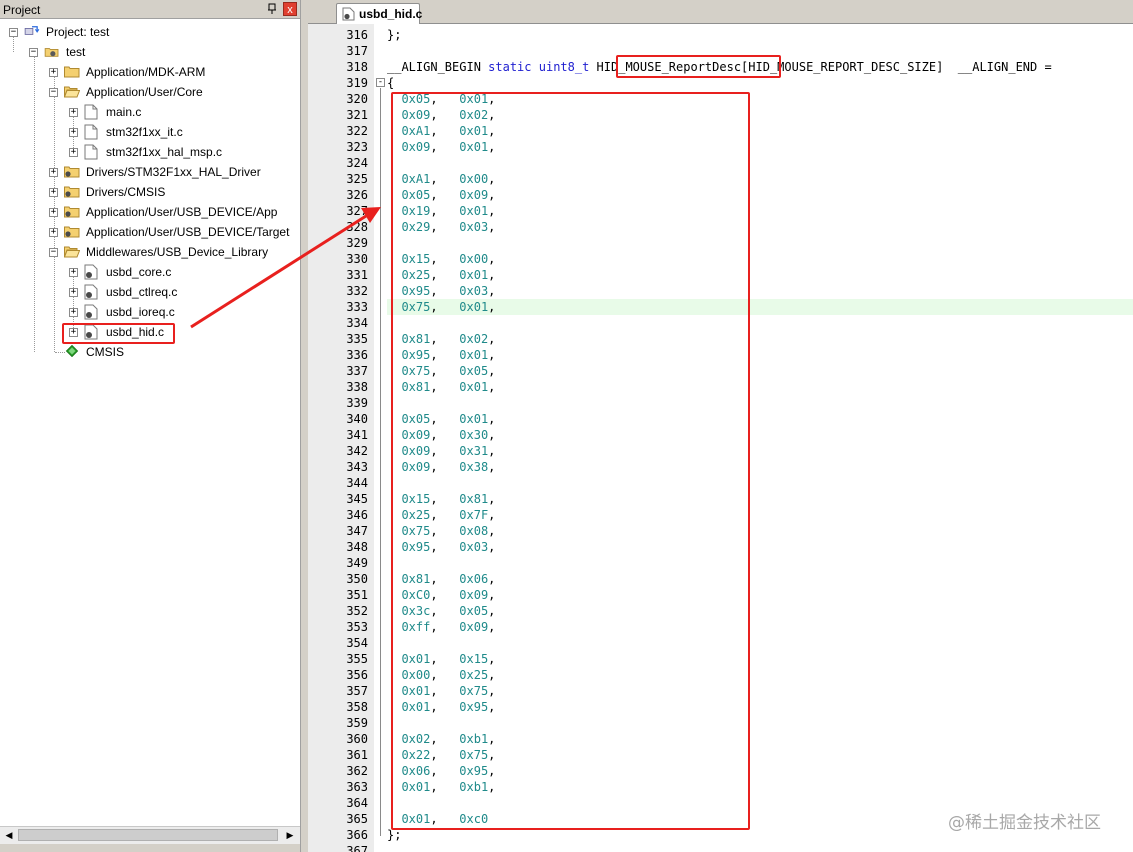 The image size is (1133, 852). What do you see at coordinates (285, 268) in the screenshot?
I see `annotation-arrow-icon` at bounding box center [285, 268].